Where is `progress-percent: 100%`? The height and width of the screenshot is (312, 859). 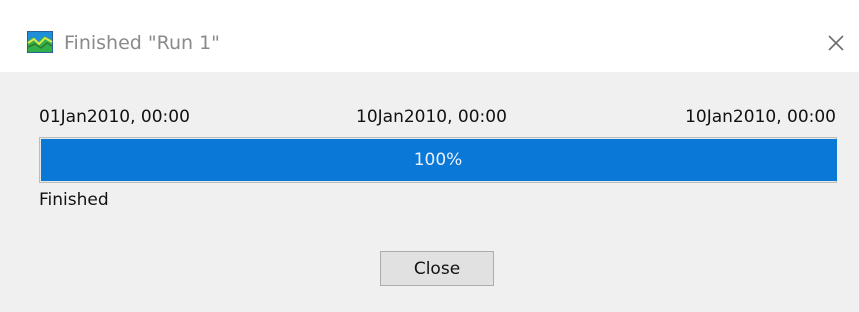
progress-percent: 100% is located at coordinates (438, 160).